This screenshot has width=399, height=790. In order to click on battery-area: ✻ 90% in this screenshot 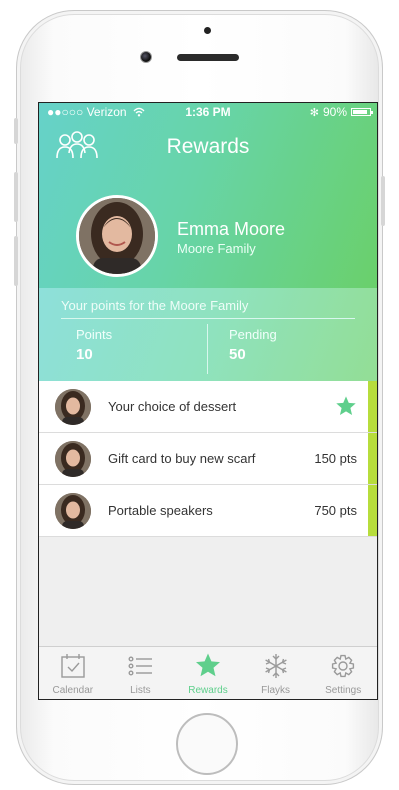, I will do `click(341, 112)`.